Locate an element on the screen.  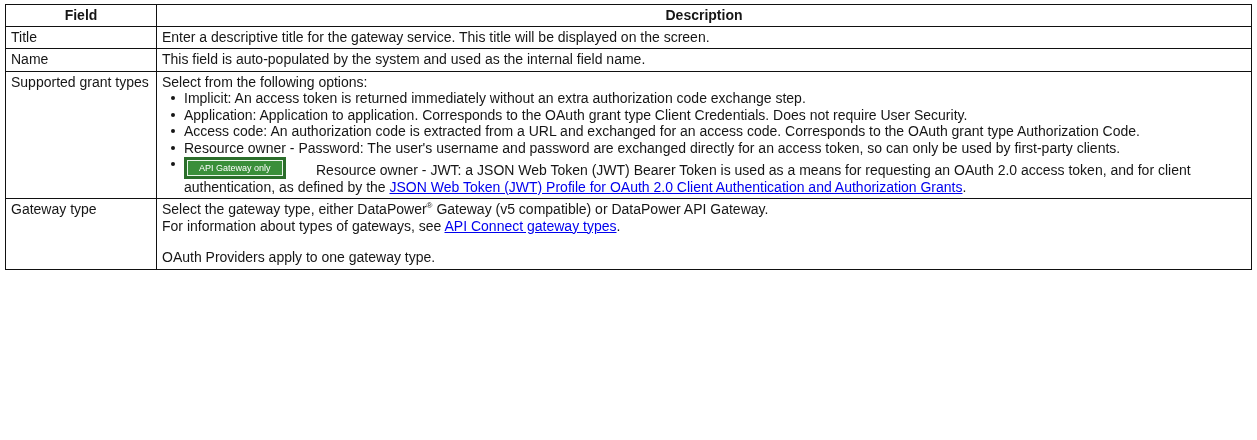
description-text: For information about types of gateways, see API Connect gateway types. is located at coordinates (391, 225).